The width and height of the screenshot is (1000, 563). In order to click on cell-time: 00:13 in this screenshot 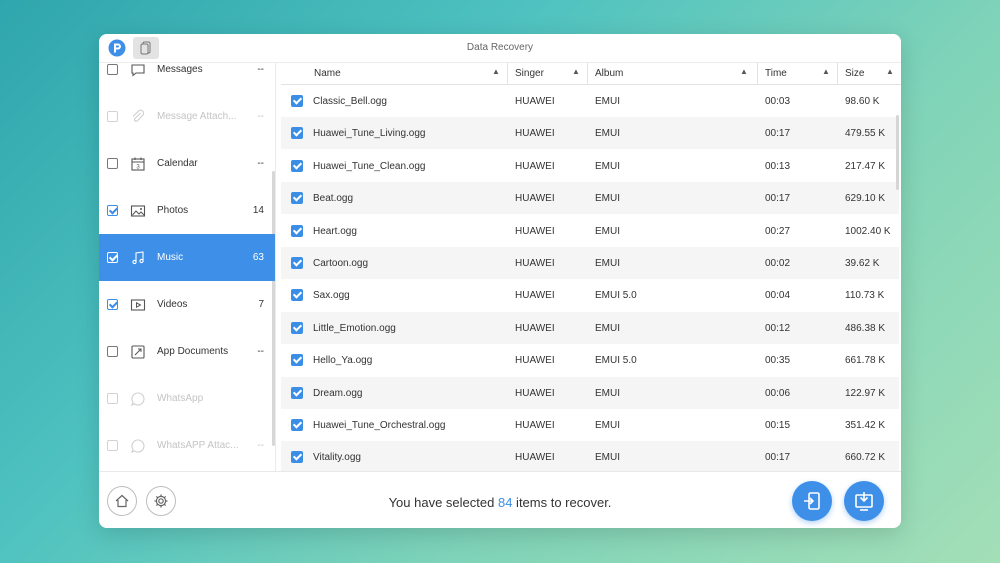, I will do `click(778, 166)`.